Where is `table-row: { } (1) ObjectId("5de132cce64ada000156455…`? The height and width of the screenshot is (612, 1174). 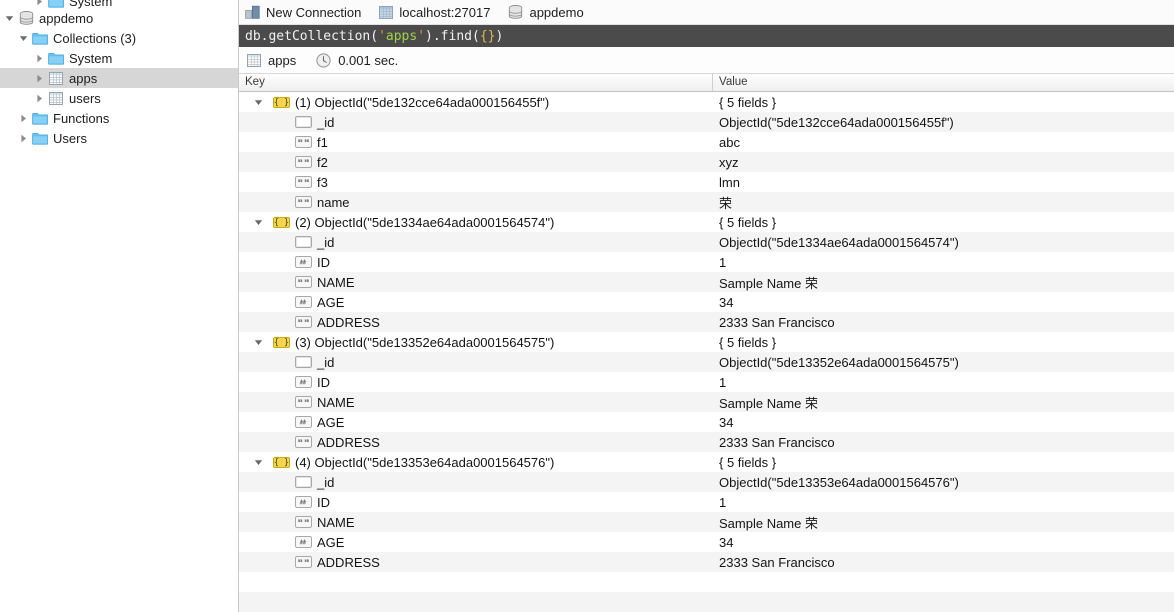
table-row: { } (1) ObjectId("5de132cce64ada000156455… is located at coordinates (706, 102).